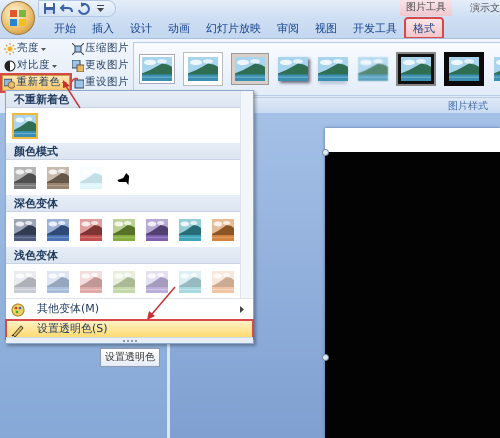  Describe the element at coordinates (288, 28) in the screenshot. I see `ribbon-tab: 审阅` at that location.